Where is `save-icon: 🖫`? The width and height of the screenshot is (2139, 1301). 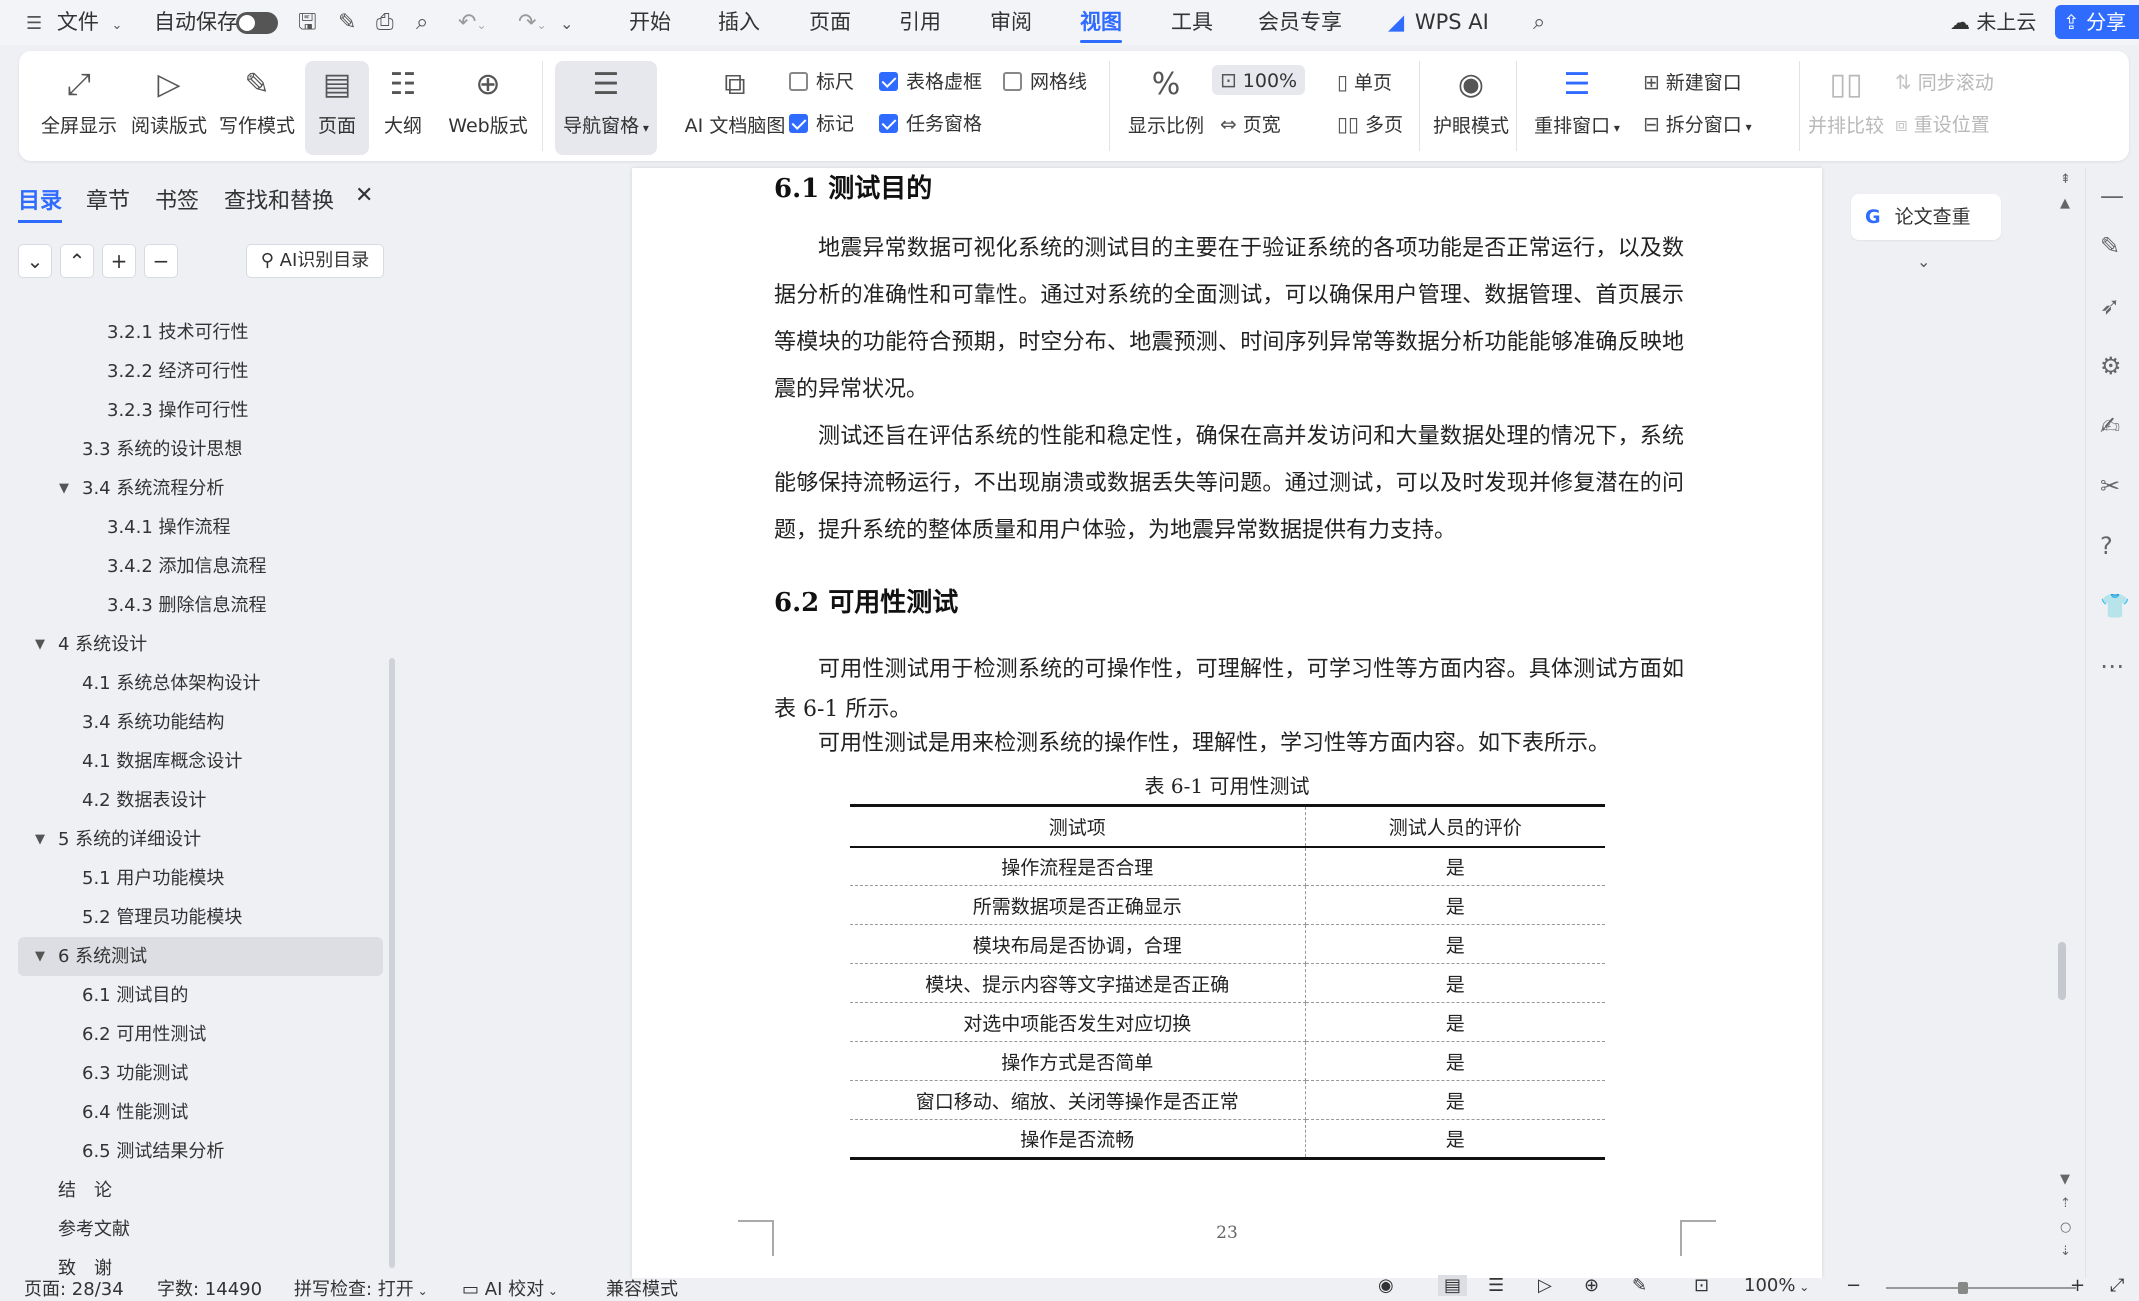
save-icon: 🖫 is located at coordinates (307, 22).